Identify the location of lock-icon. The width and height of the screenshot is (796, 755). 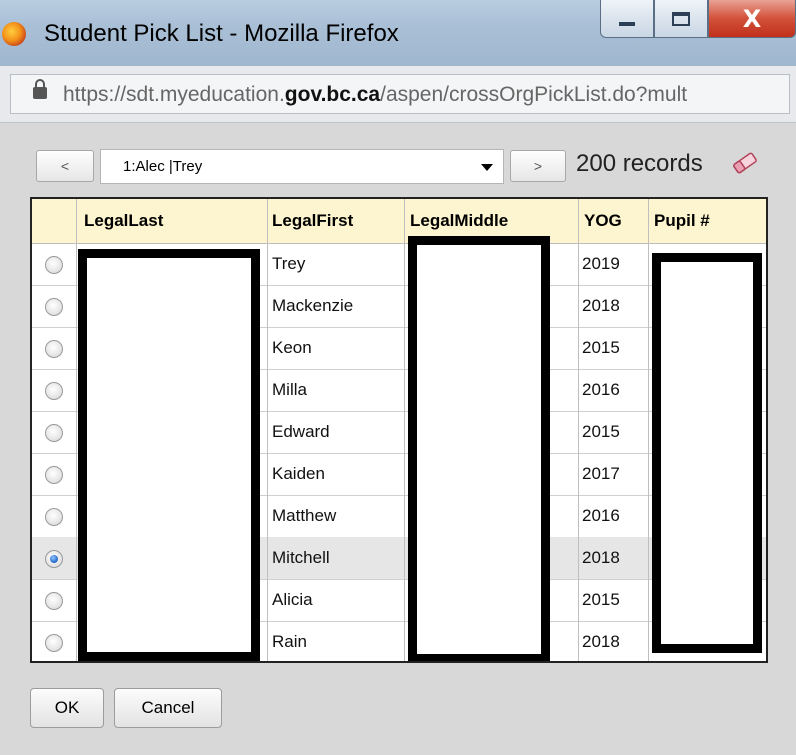
(40, 89).